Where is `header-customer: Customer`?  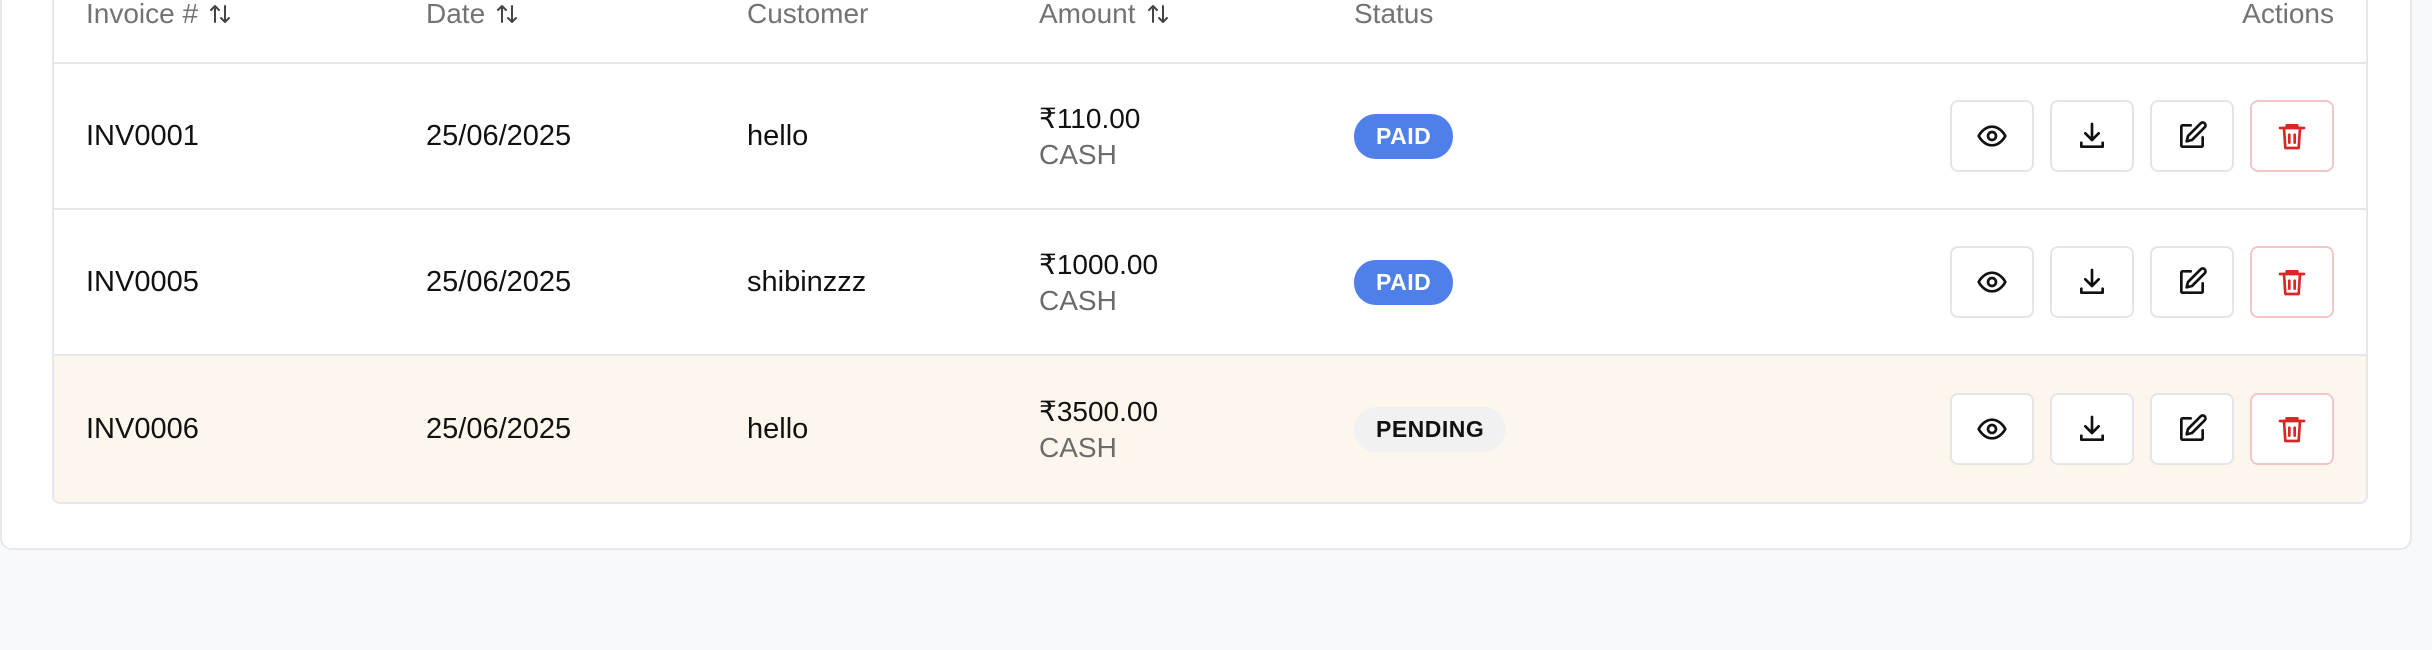 header-customer: Customer is located at coordinates (807, 15).